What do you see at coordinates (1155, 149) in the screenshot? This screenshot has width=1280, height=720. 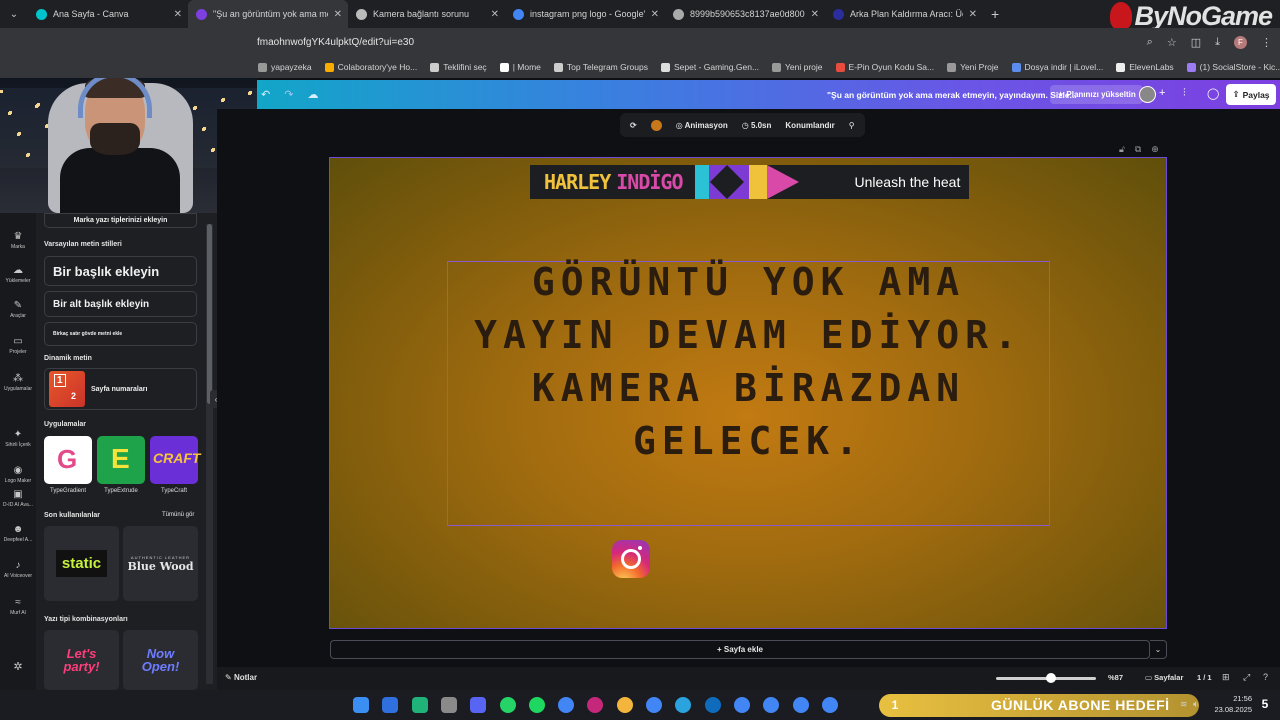 I see `add-page-icon: ⊕` at bounding box center [1155, 149].